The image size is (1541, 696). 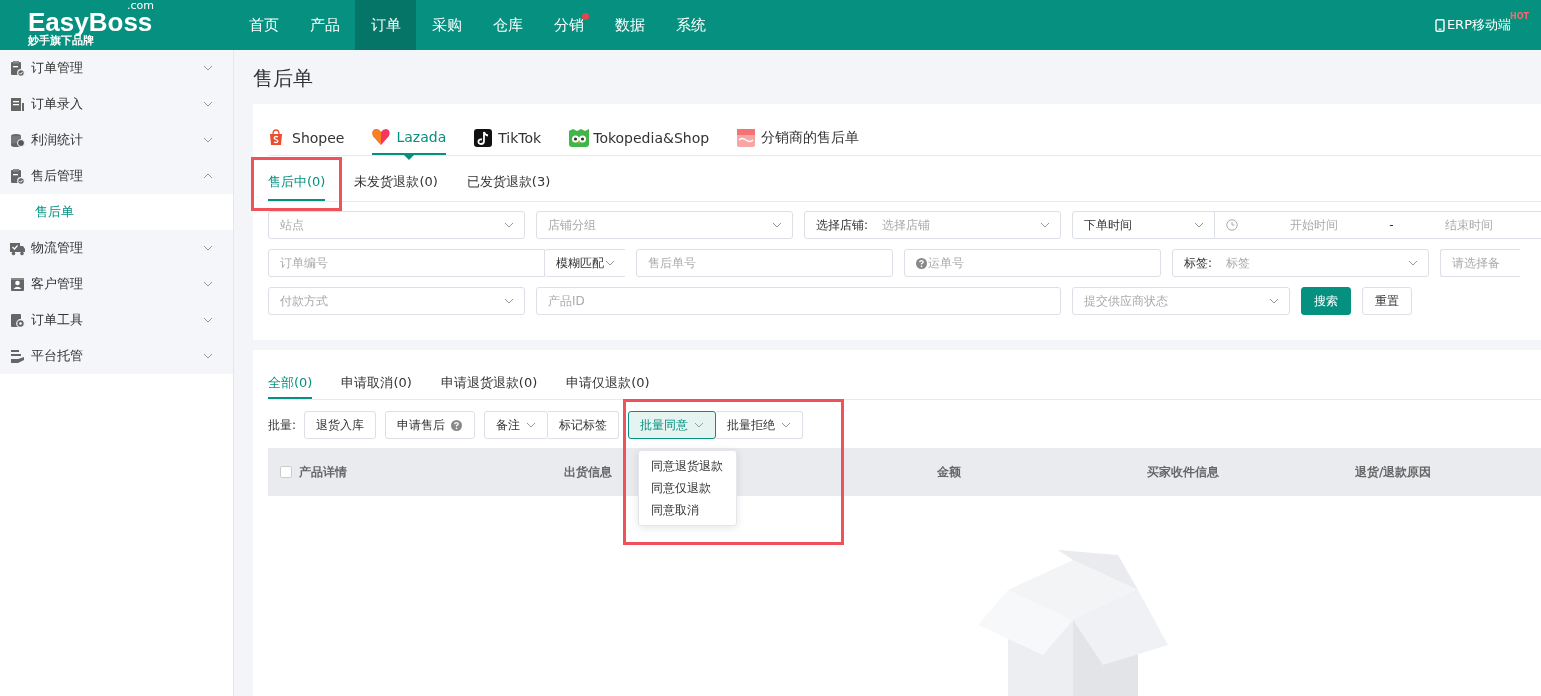 I want to click on mobile-app-link: ERP移动端, so click(x=1478, y=25).